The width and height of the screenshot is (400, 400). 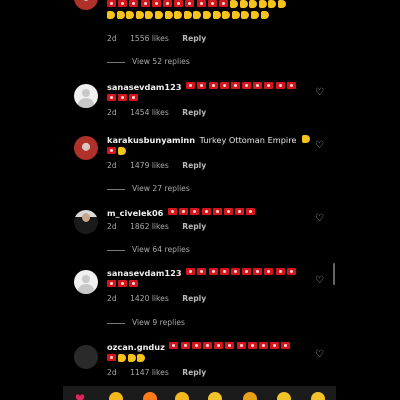 I want to click on comment-likes: 1420 likes, so click(x=149, y=298).